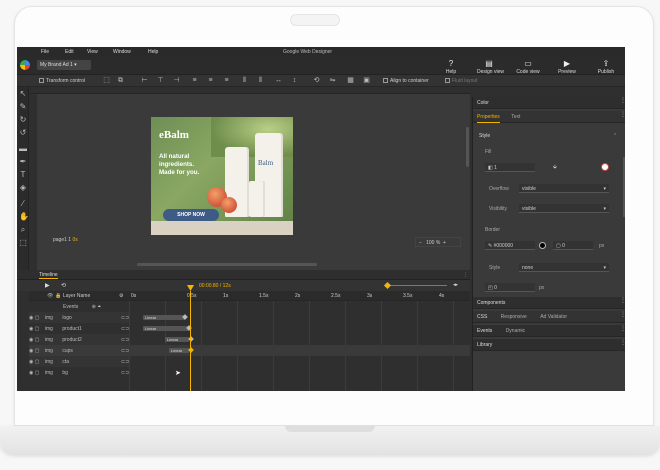 The height and width of the screenshot is (470, 660). I want to click on layer-row: ◉ ▢ img cta ⊂⊃, so click(79, 361).